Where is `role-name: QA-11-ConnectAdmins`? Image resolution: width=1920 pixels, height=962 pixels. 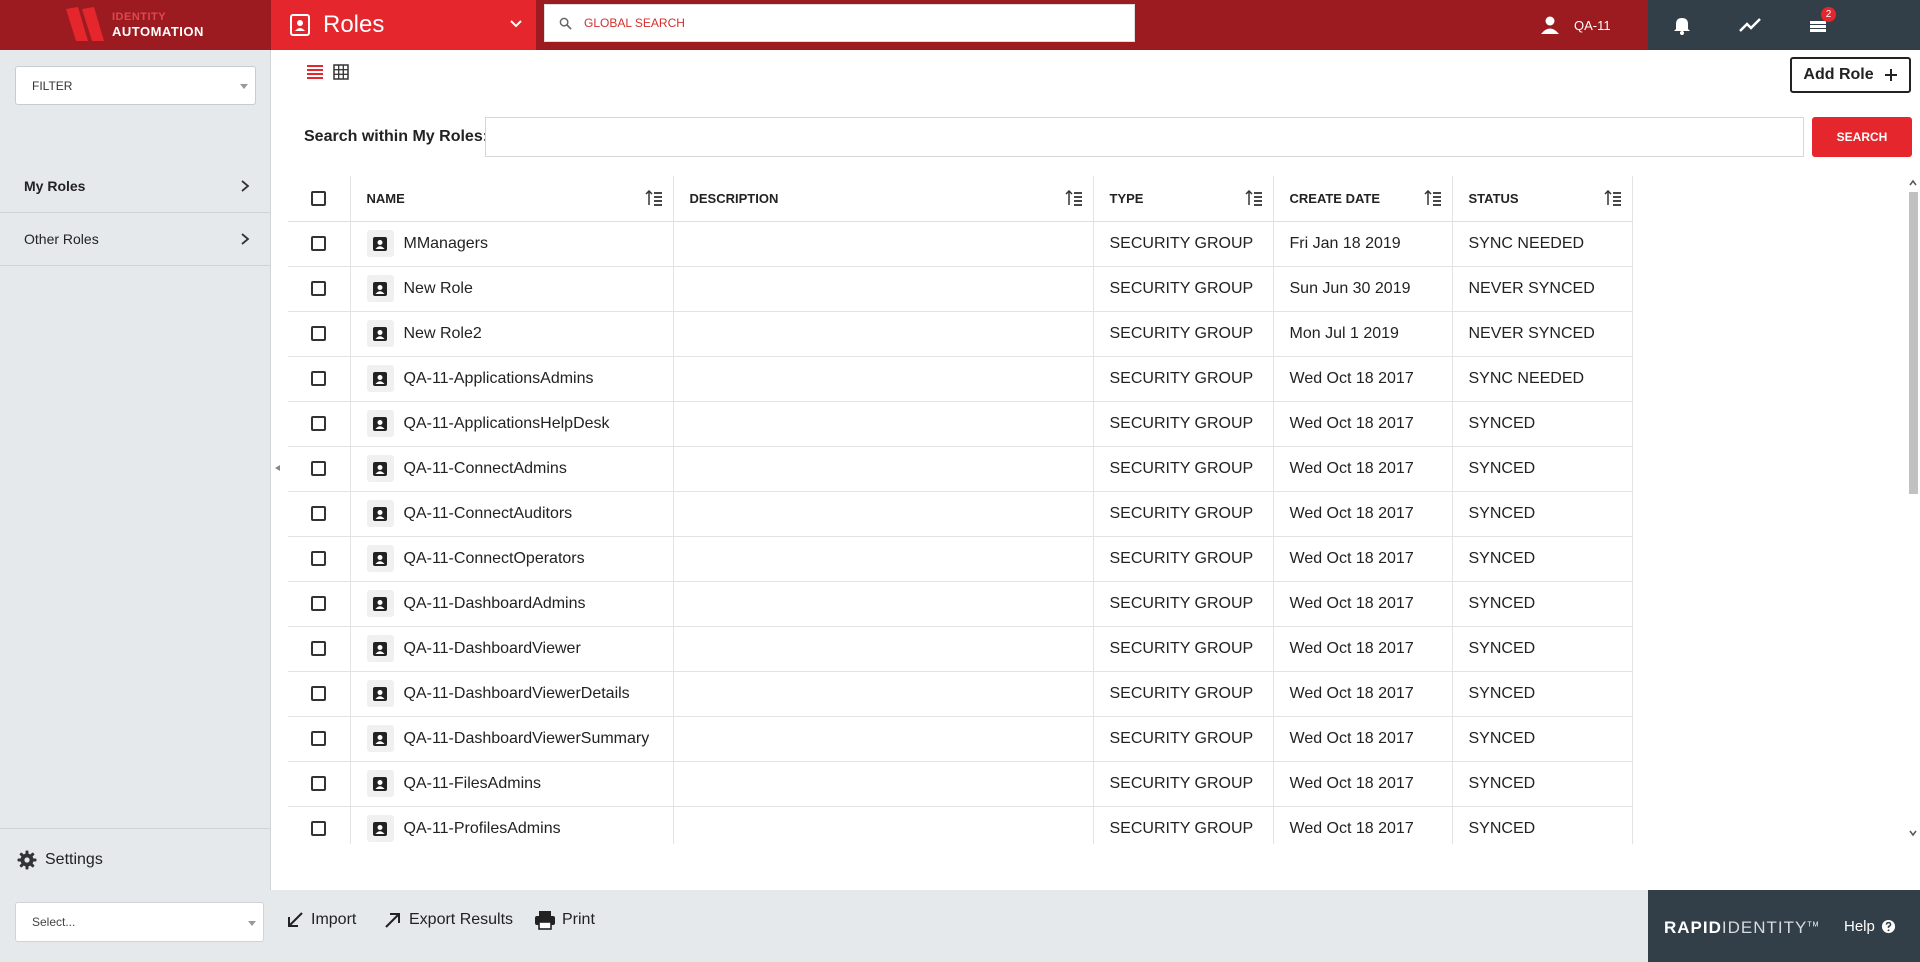 role-name: QA-11-ConnectAdmins is located at coordinates (485, 469).